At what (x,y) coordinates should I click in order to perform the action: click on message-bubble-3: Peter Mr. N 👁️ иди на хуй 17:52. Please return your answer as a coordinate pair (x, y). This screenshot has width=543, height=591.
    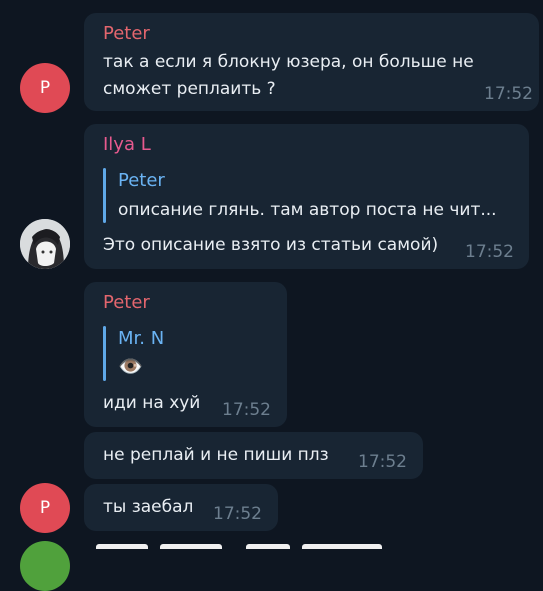
    Looking at the image, I should click on (185, 354).